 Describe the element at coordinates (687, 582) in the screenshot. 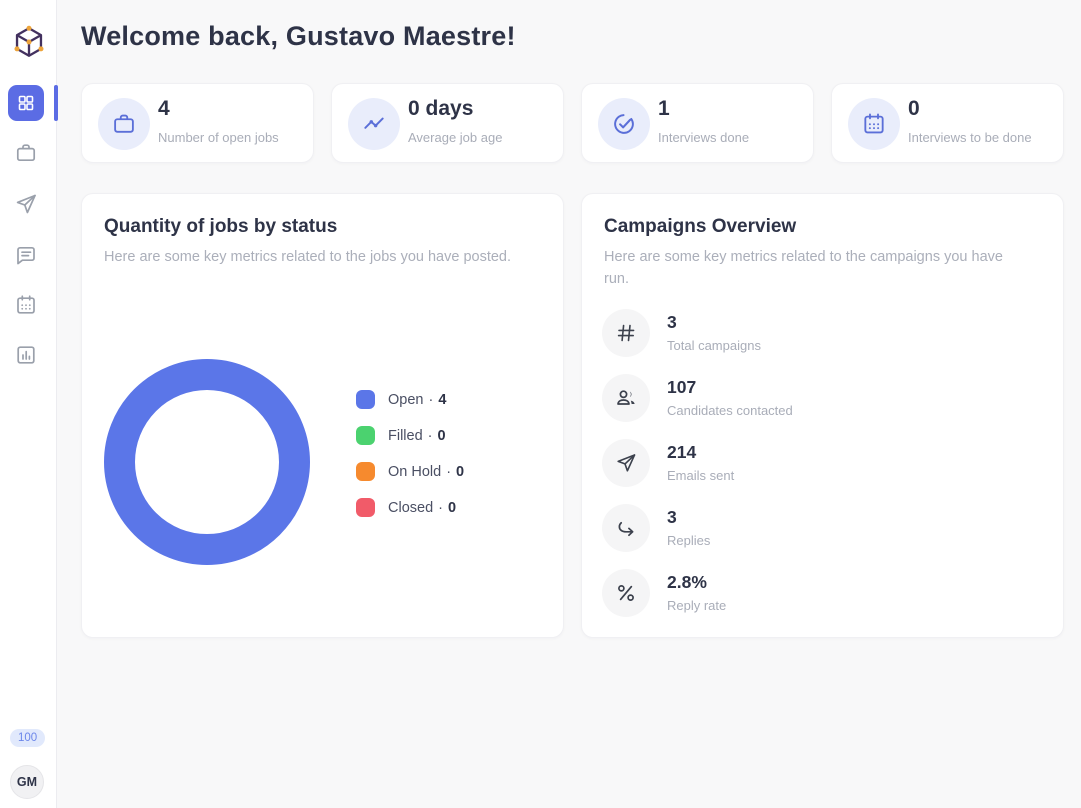

I see `metric-value: 2.8%` at that location.